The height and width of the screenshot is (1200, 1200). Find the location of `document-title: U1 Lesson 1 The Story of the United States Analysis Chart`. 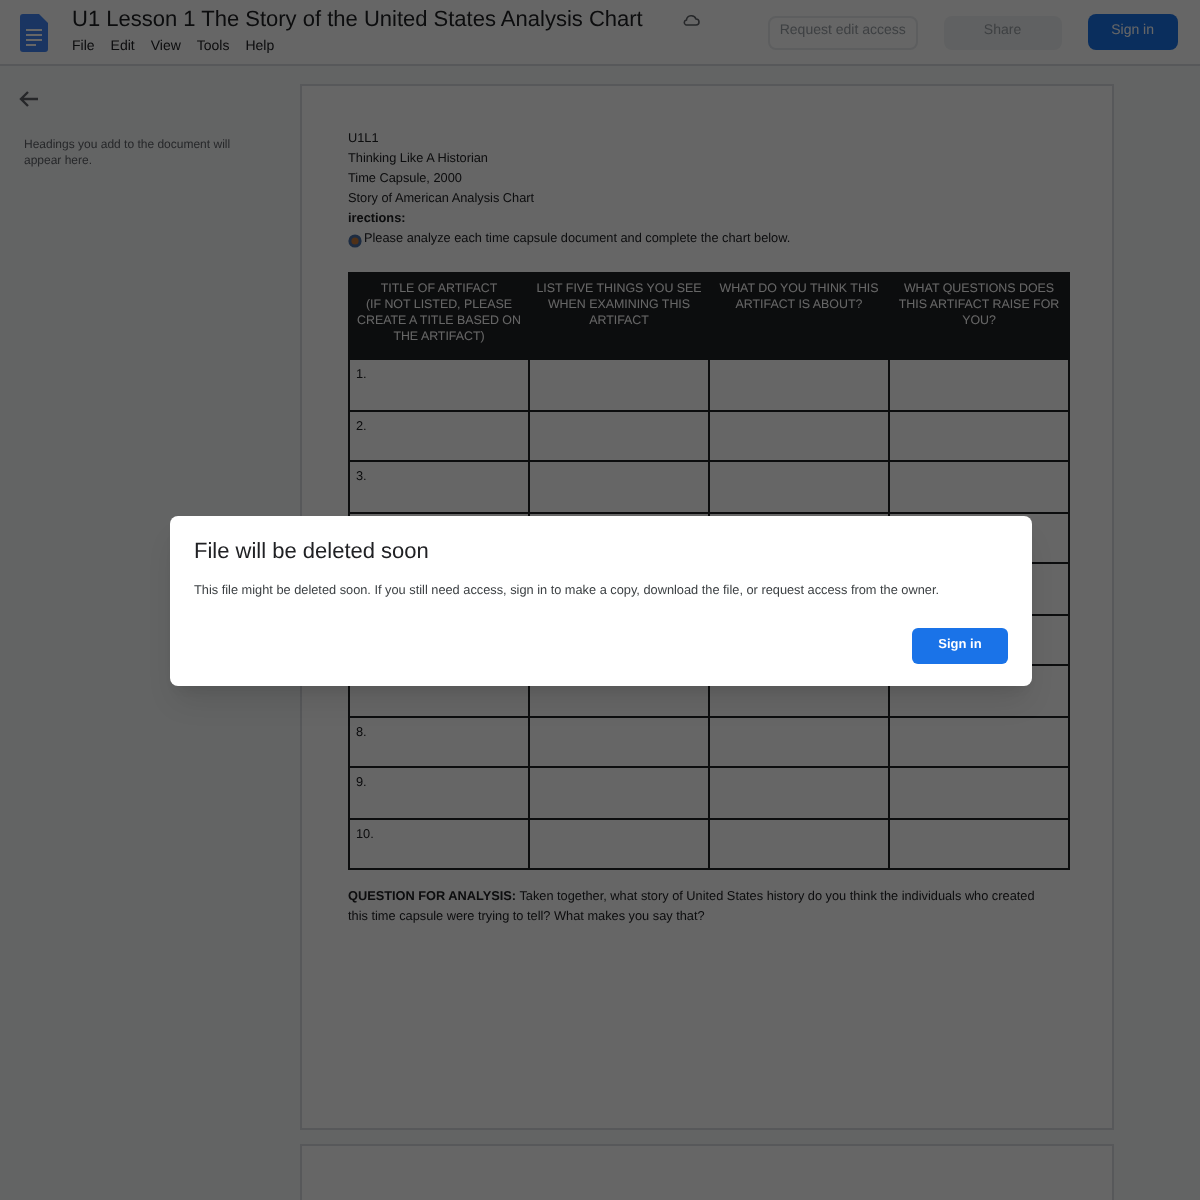

document-title: U1 Lesson 1 The Story of the United States Analysis Chart is located at coordinates (357, 19).